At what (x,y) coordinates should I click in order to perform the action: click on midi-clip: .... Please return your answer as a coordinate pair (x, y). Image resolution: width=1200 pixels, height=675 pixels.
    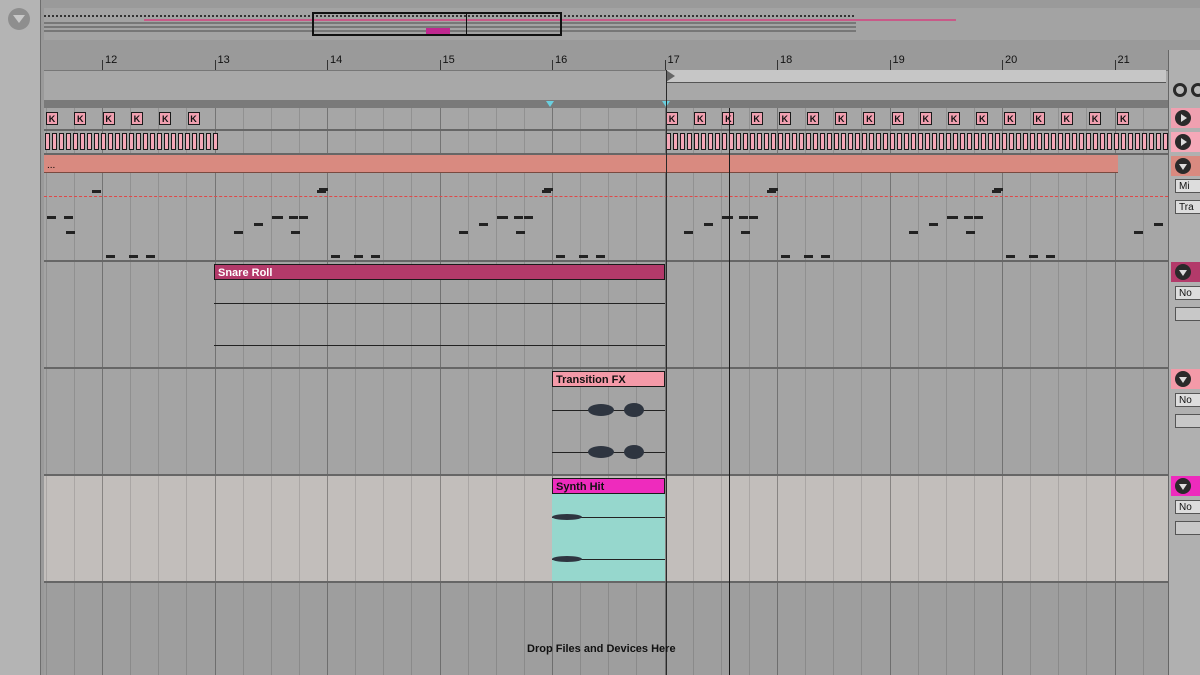
    Looking at the image, I should click on (129, 164).